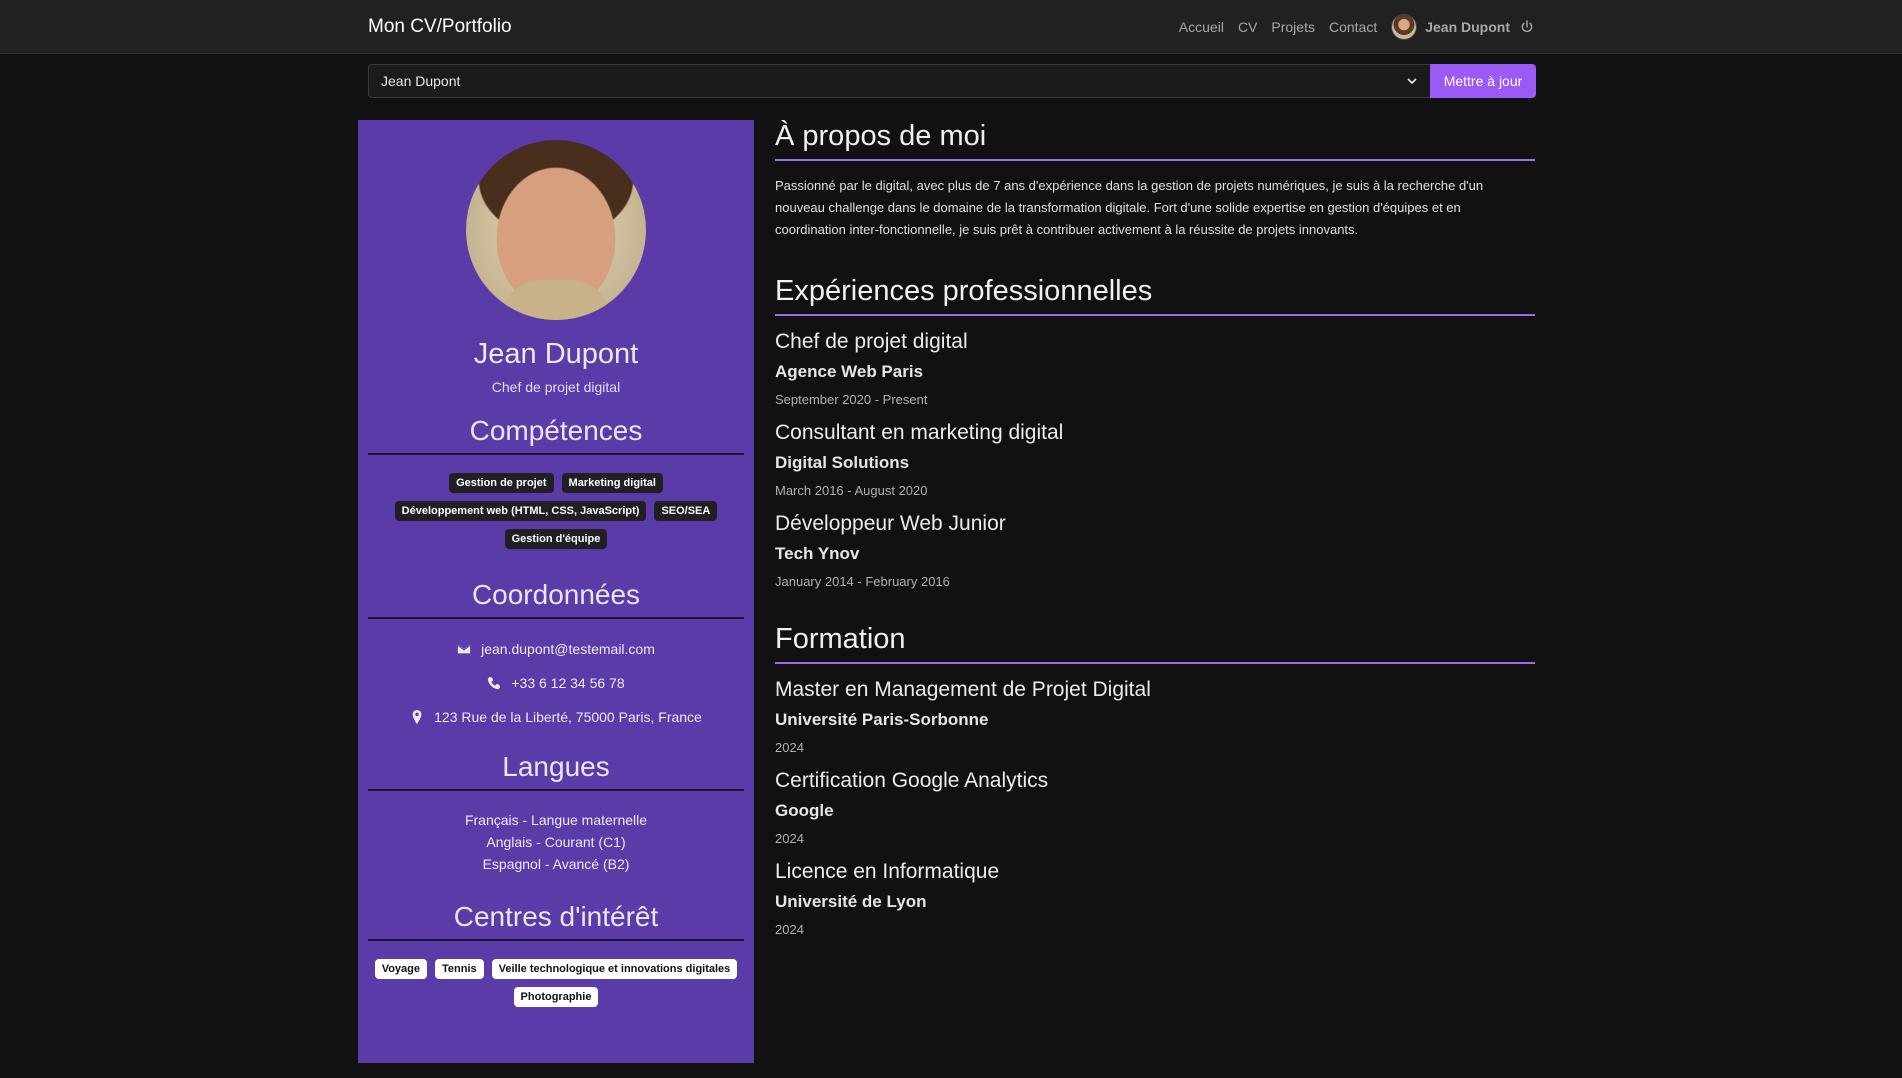 This screenshot has width=1902, height=1078. I want to click on map-pin-icon, so click(417, 717).